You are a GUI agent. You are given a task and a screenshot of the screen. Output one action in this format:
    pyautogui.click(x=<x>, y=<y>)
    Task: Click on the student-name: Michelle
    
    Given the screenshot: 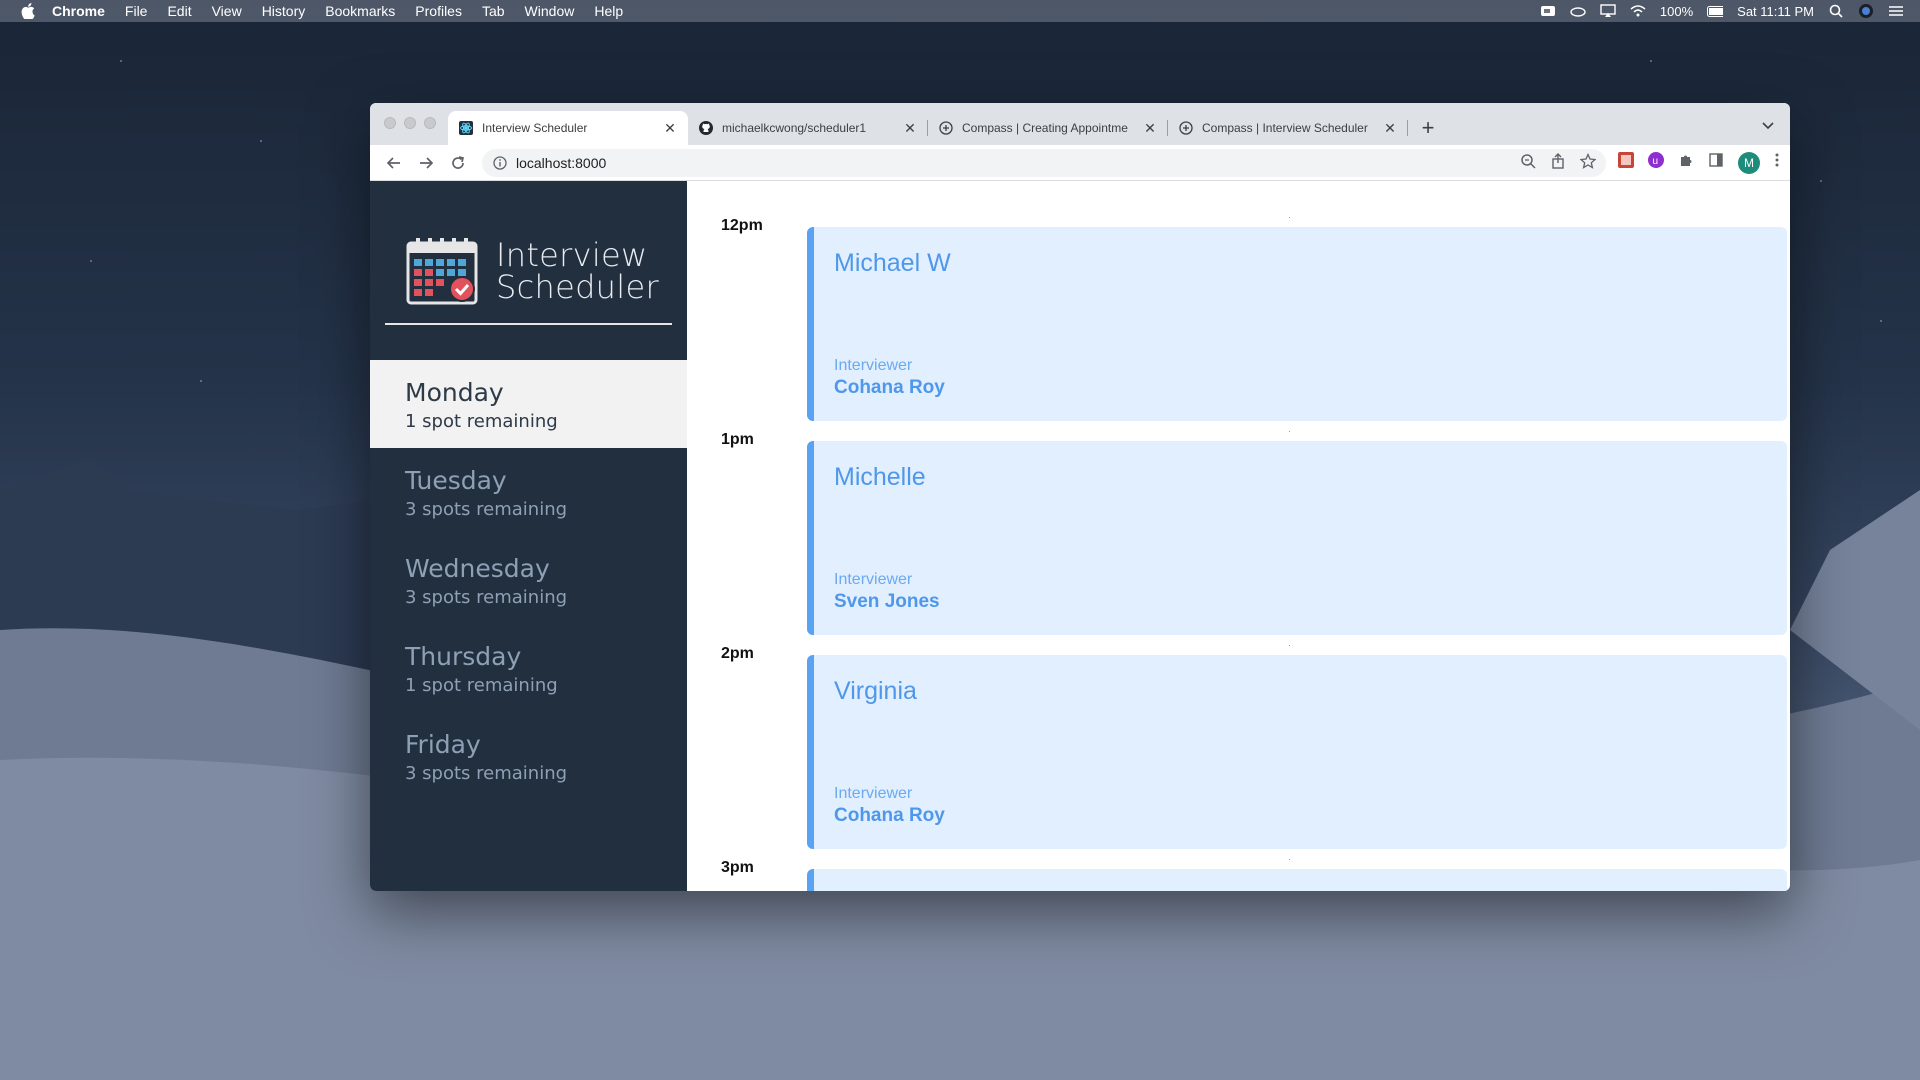 What is the action you would take?
    pyautogui.click(x=880, y=477)
    